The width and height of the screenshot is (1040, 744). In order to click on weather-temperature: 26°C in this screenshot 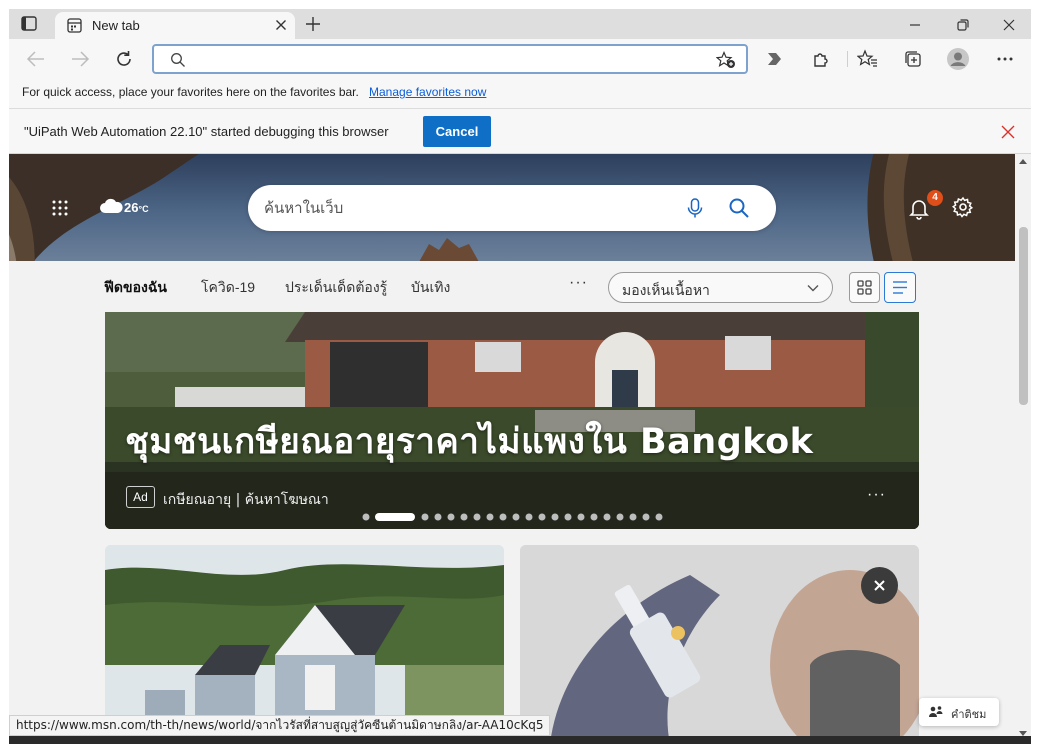, I will do `click(136, 207)`.